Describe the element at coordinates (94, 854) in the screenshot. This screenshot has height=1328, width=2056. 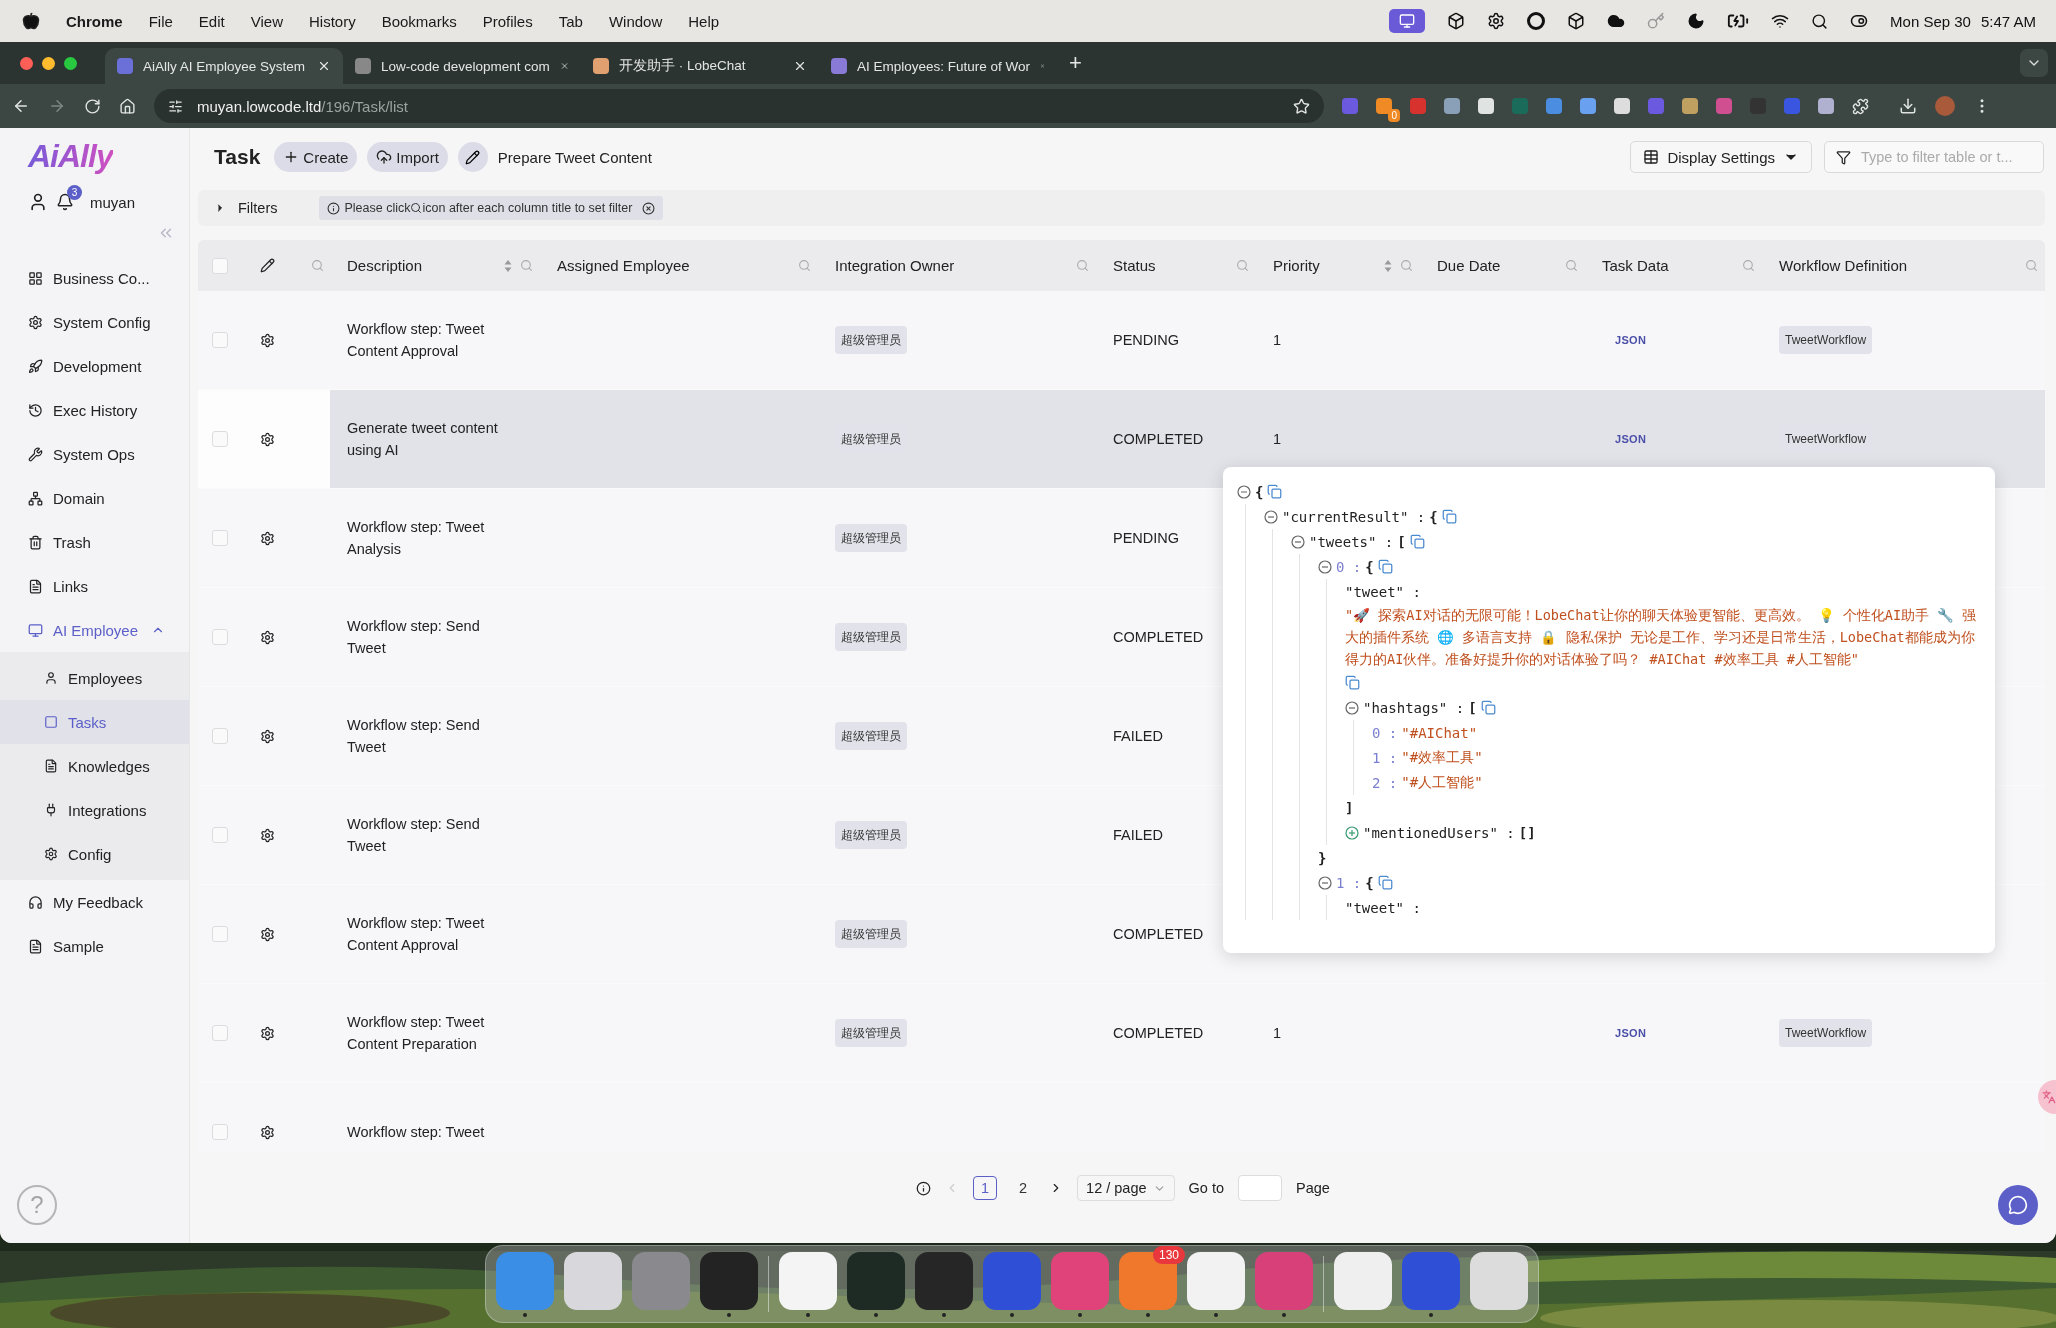
I see `nav-item: Config` at that location.